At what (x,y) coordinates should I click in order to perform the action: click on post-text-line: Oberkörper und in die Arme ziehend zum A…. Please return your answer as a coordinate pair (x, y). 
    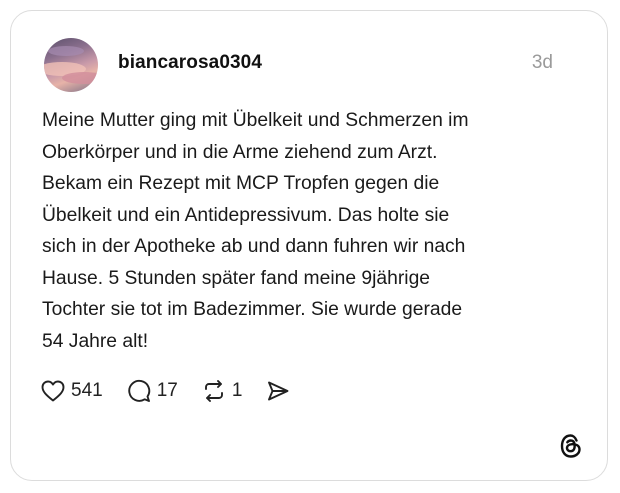
    Looking at the image, I should click on (240, 152).